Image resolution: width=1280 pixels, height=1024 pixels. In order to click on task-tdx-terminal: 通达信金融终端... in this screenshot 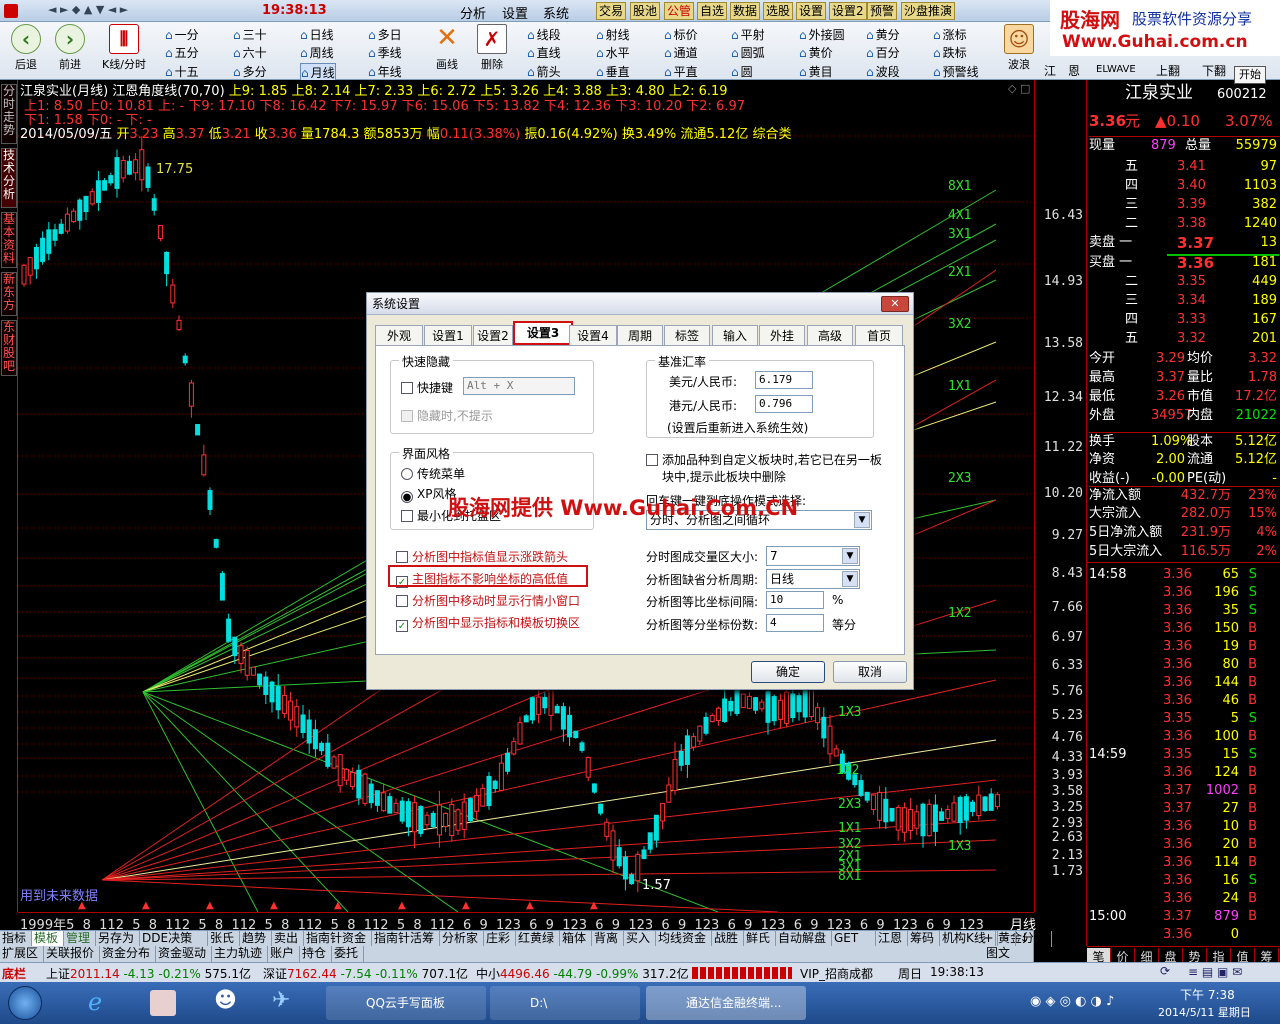, I will do `click(726, 1003)`.